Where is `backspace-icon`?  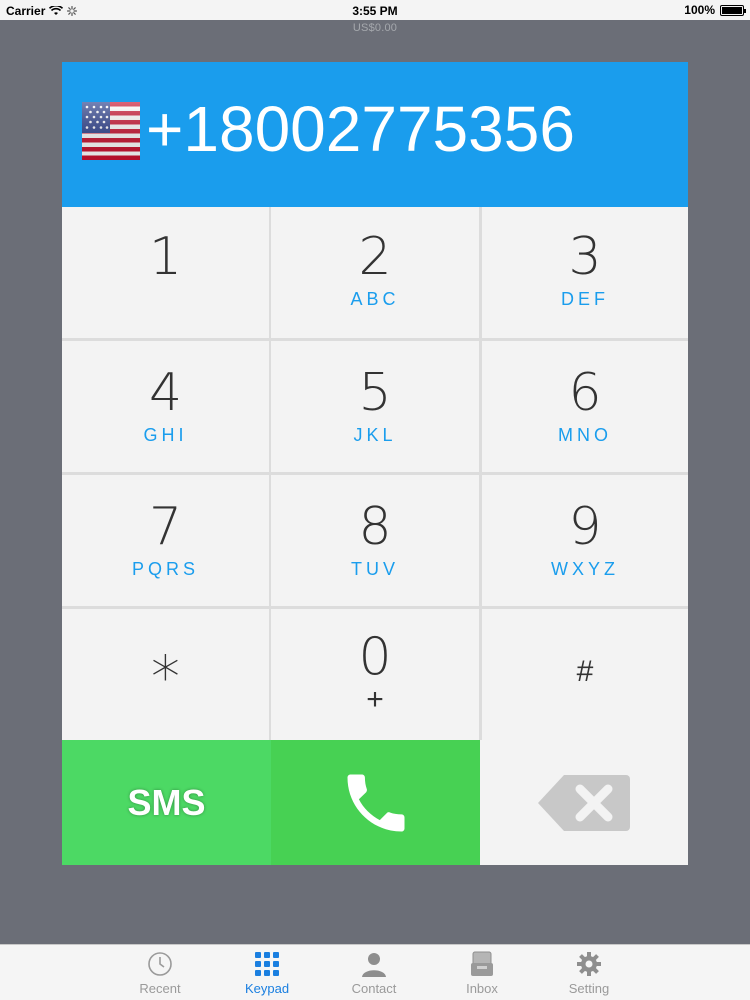 backspace-icon is located at coordinates (584, 802).